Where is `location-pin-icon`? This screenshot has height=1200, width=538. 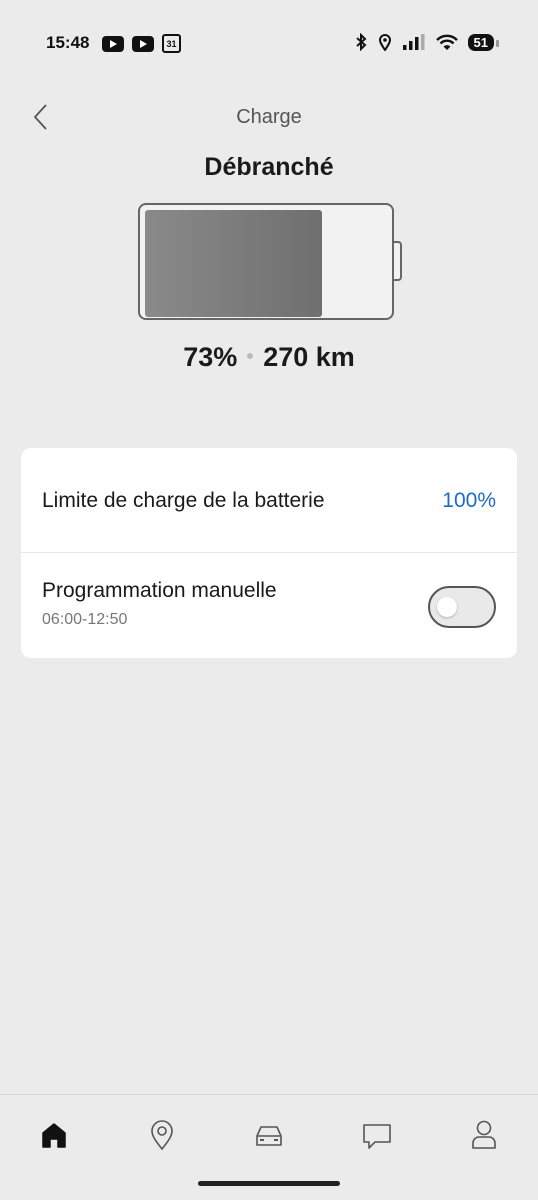 location-pin-icon is located at coordinates (162, 1135).